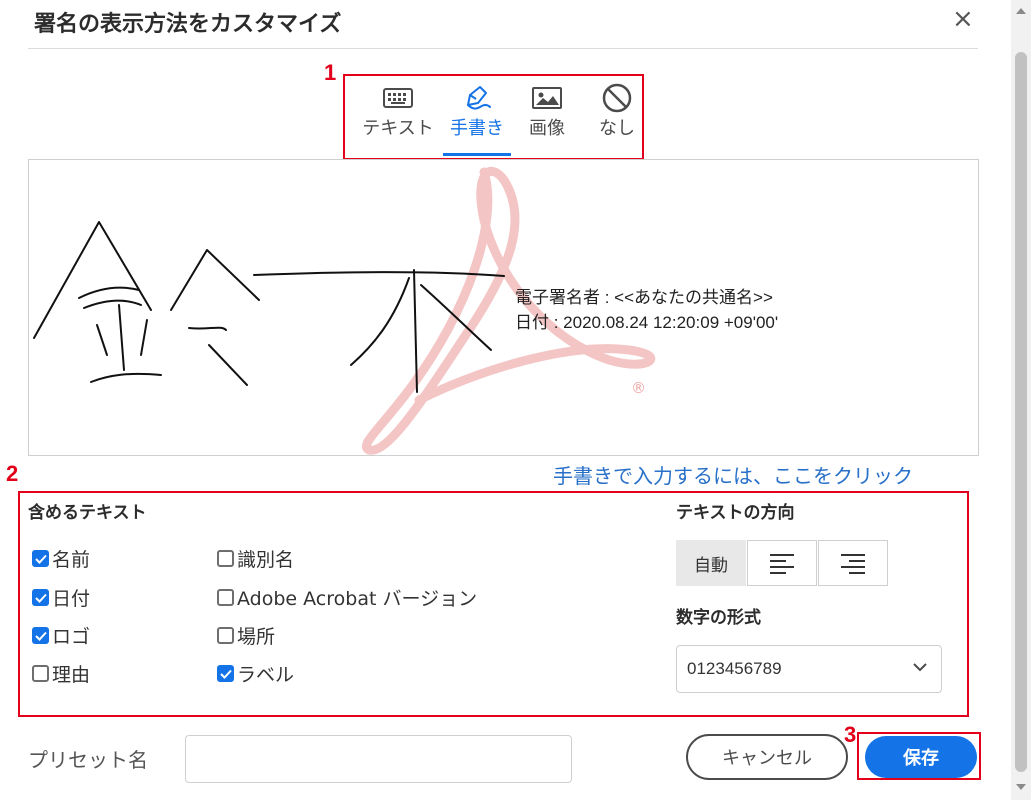 This screenshot has width=1031, height=800. What do you see at coordinates (617, 98) in the screenshot?
I see `none-icon` at bounding box center [617, 98].